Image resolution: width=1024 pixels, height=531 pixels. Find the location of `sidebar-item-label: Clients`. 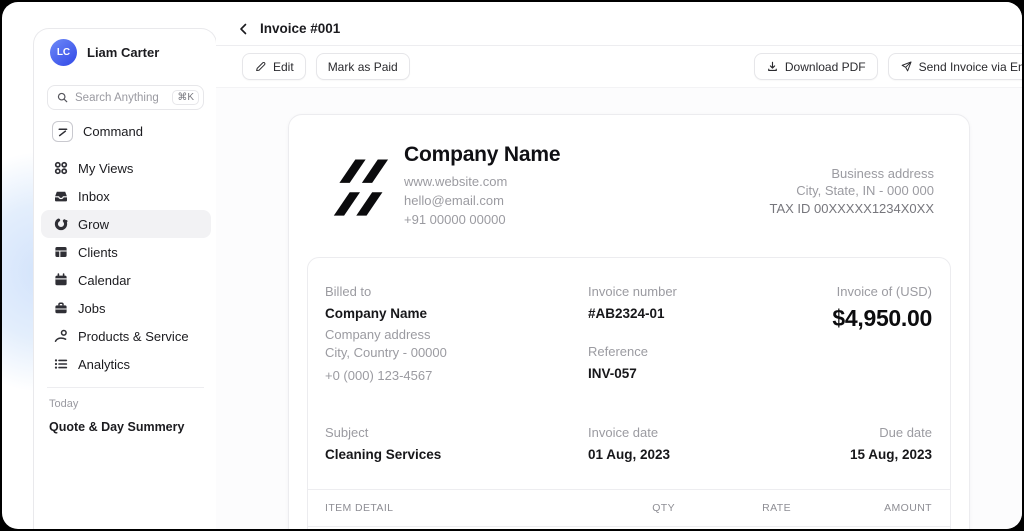

sidebar-item-label: Clients is located at coordinates (98, 252).